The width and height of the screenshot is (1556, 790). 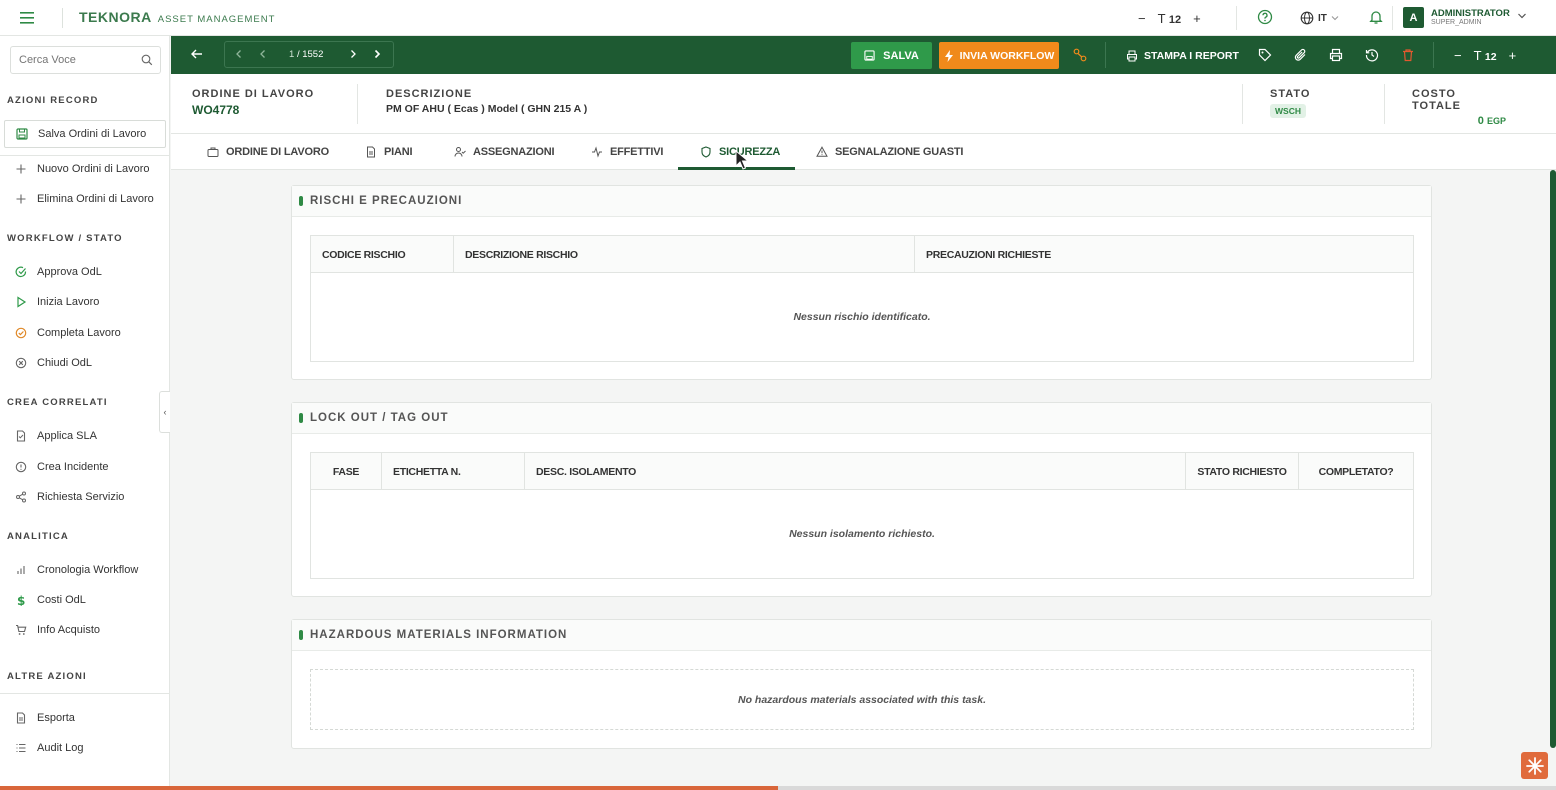 I want to click on user-menu: ADMINISTRATOR SUPER_ADMIN, so click(x=1470, y=18).